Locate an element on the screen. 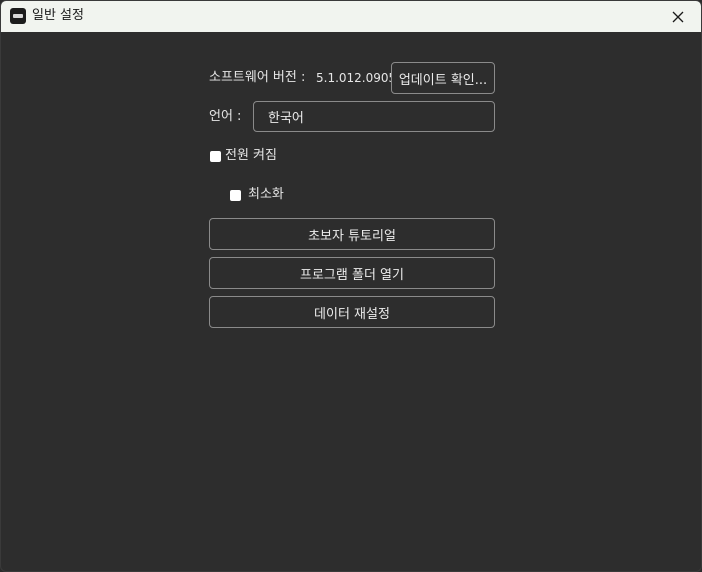 Image resolution: width=702 pixels, height=572 pixels. power-on-label: 전원 켜짐 is located at coordinates (251, 155).